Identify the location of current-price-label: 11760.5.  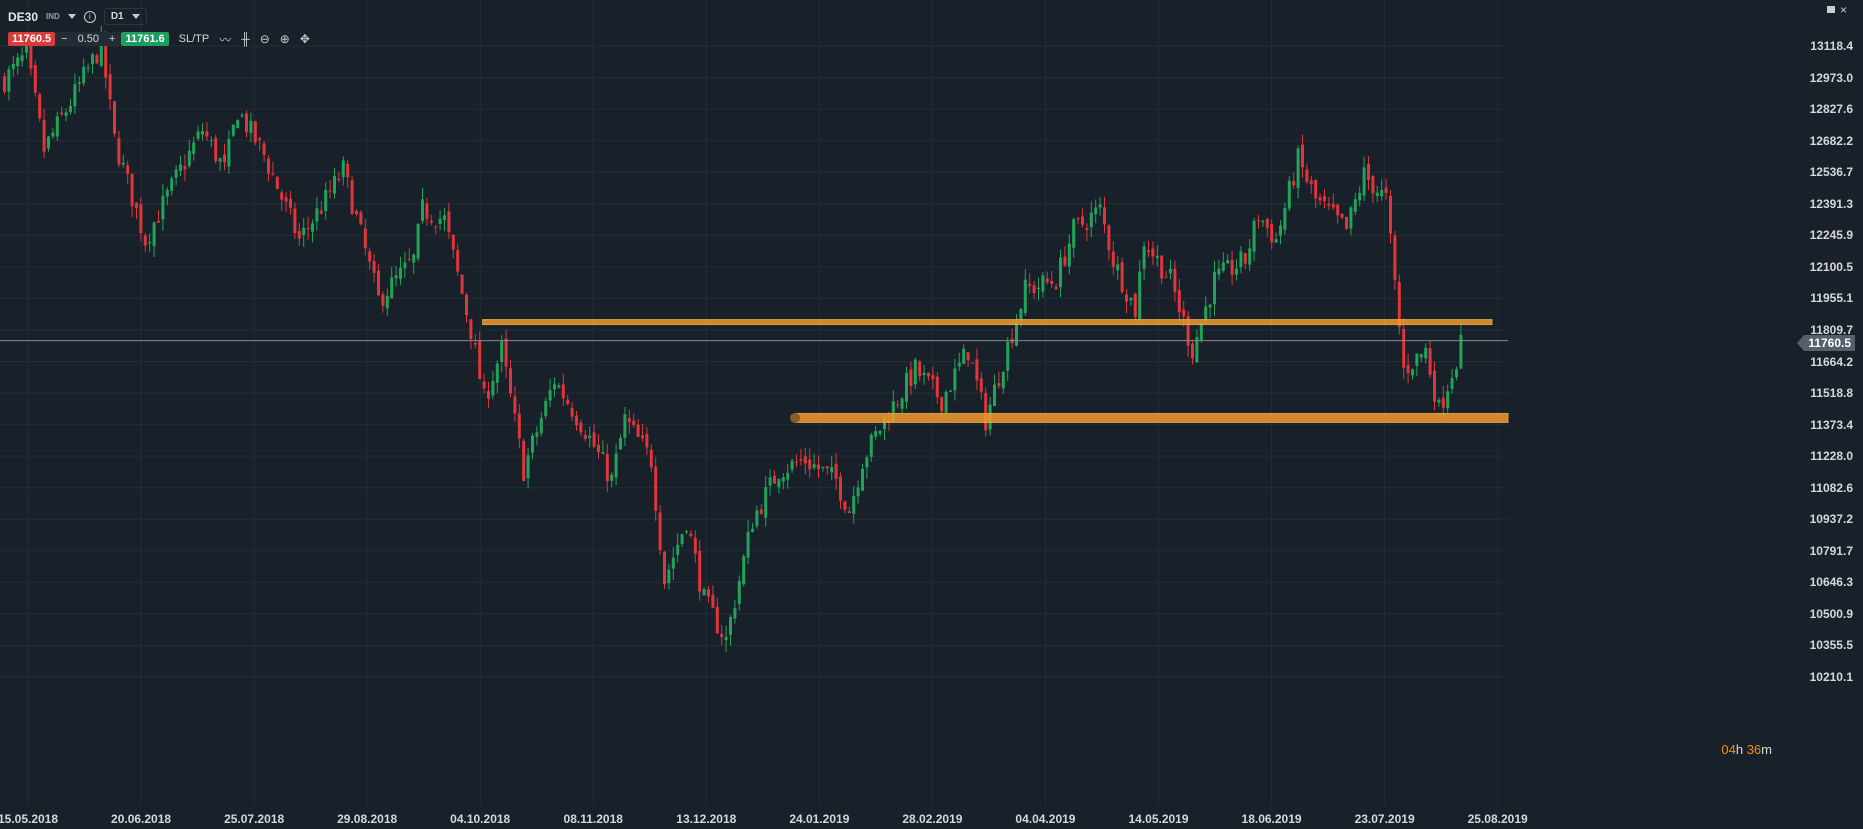
(1826, 343).